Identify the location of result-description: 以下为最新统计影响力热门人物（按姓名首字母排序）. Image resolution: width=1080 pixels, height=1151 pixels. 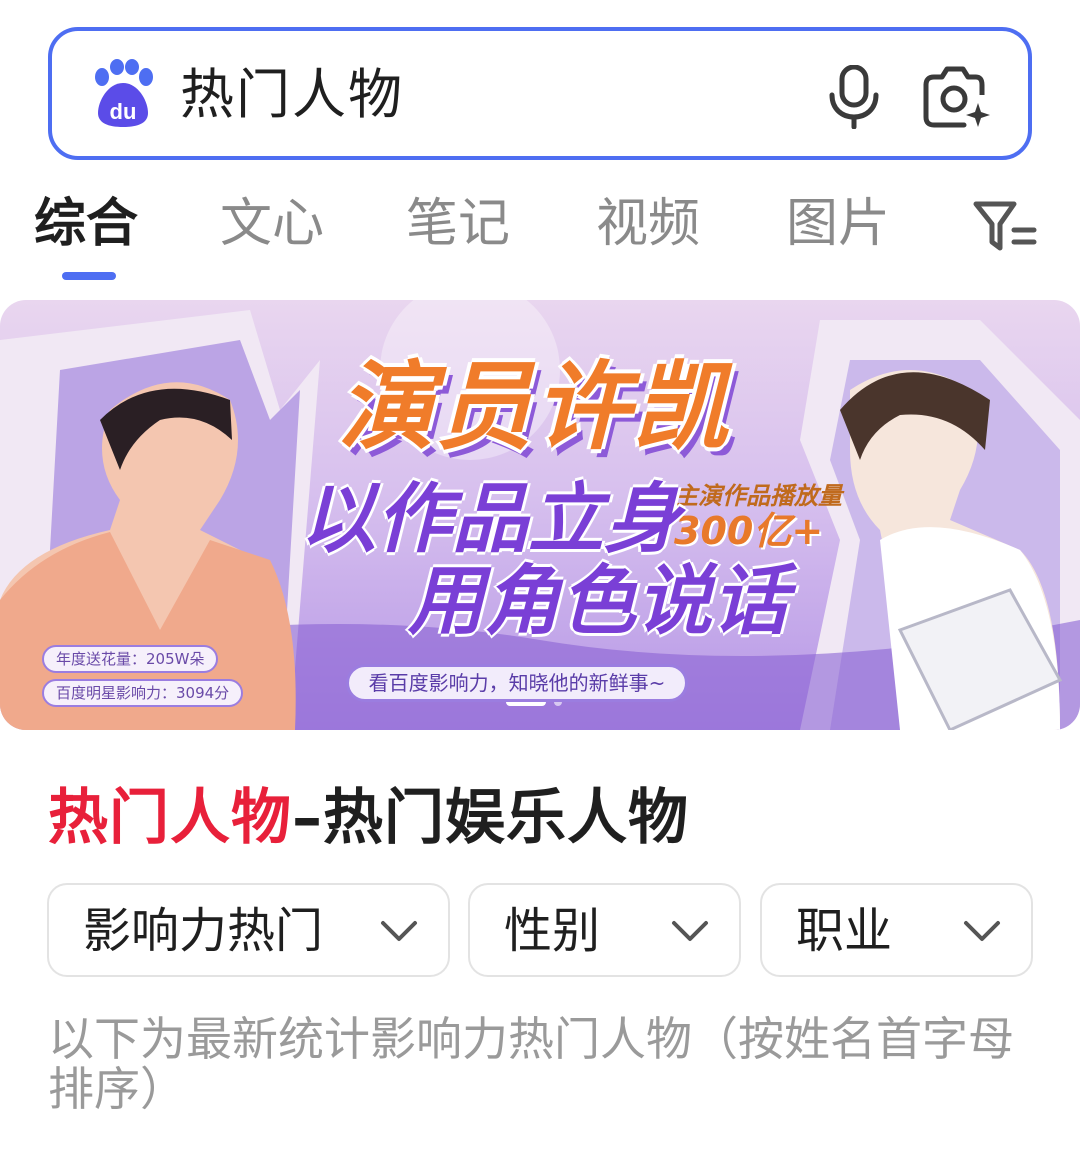
(531, 1064).